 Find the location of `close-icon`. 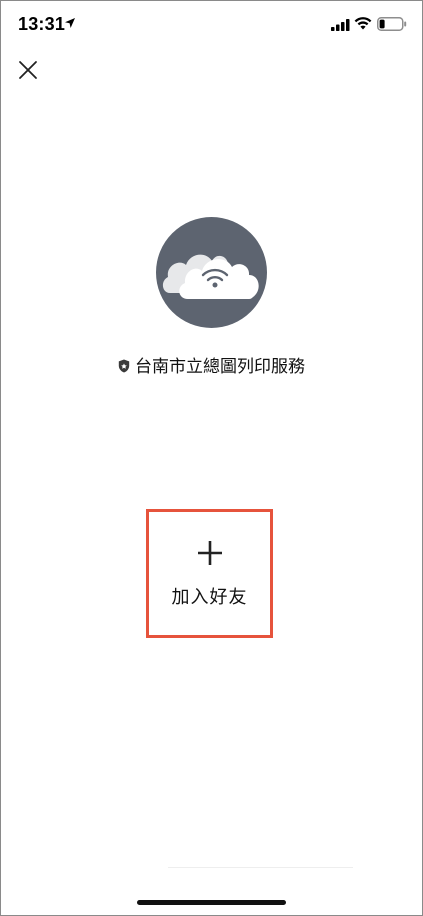

close-icon is located at coordinates (28, 70).